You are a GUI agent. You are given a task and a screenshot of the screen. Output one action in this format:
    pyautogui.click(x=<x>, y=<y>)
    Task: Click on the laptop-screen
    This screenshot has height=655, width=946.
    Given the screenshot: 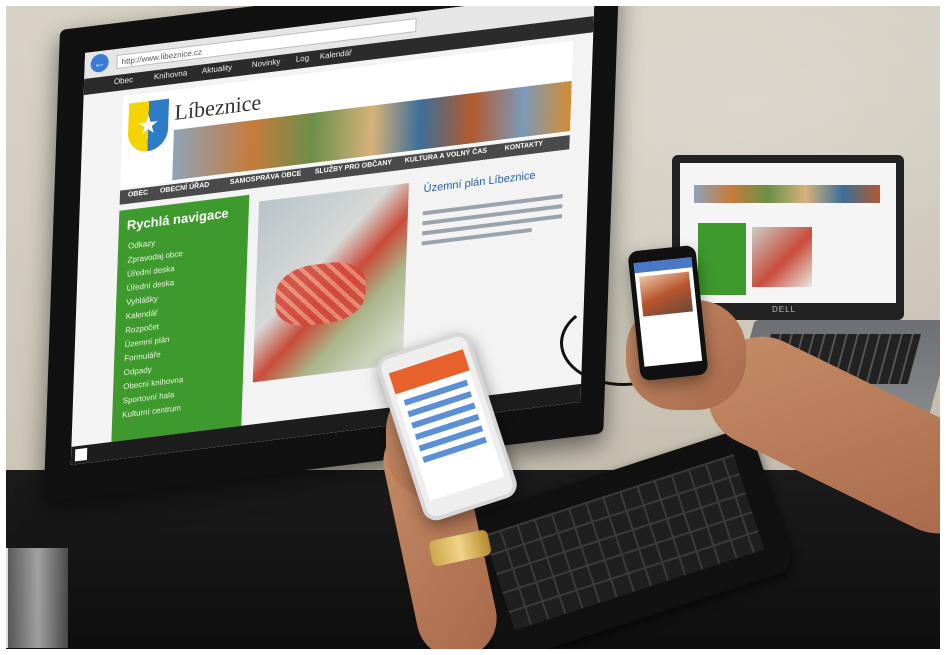 What is the action you would take?
    pyautogui.click(x=788, y=233)
    